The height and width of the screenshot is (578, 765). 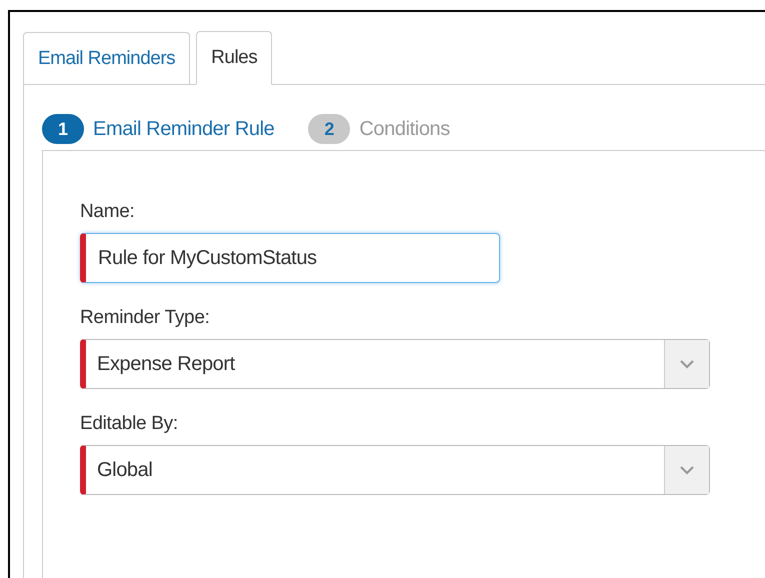 I want to click on tab: Email Reminders, so click(x=106, y=58).